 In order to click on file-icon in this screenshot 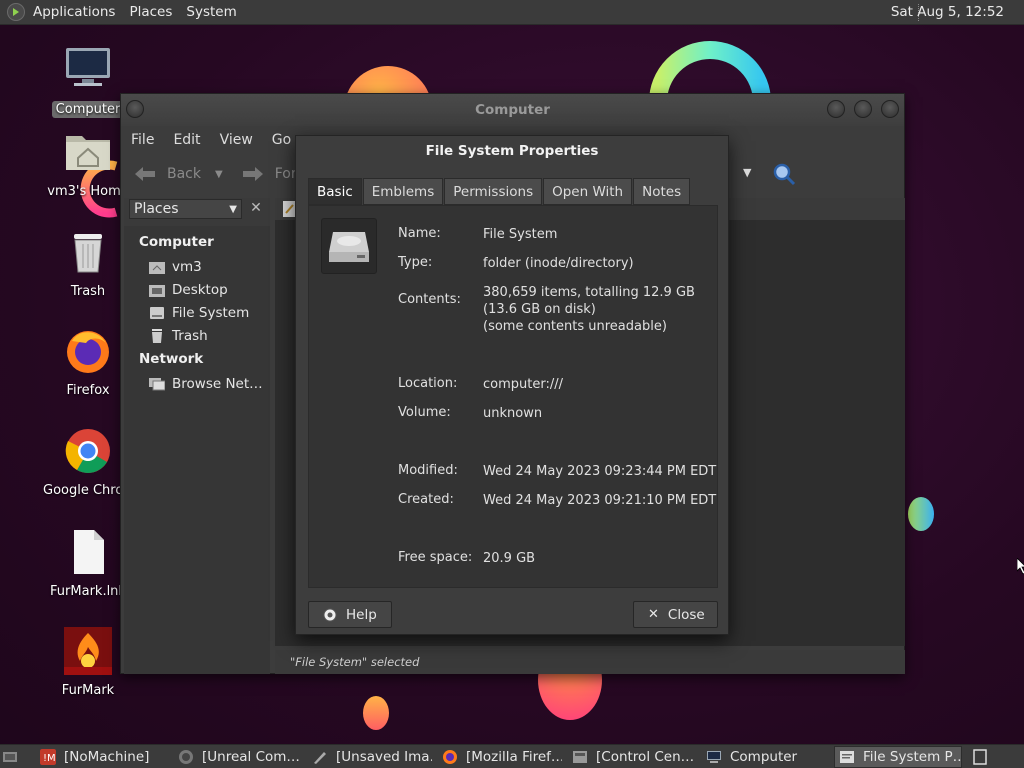, I will do `click(89, 552)`.